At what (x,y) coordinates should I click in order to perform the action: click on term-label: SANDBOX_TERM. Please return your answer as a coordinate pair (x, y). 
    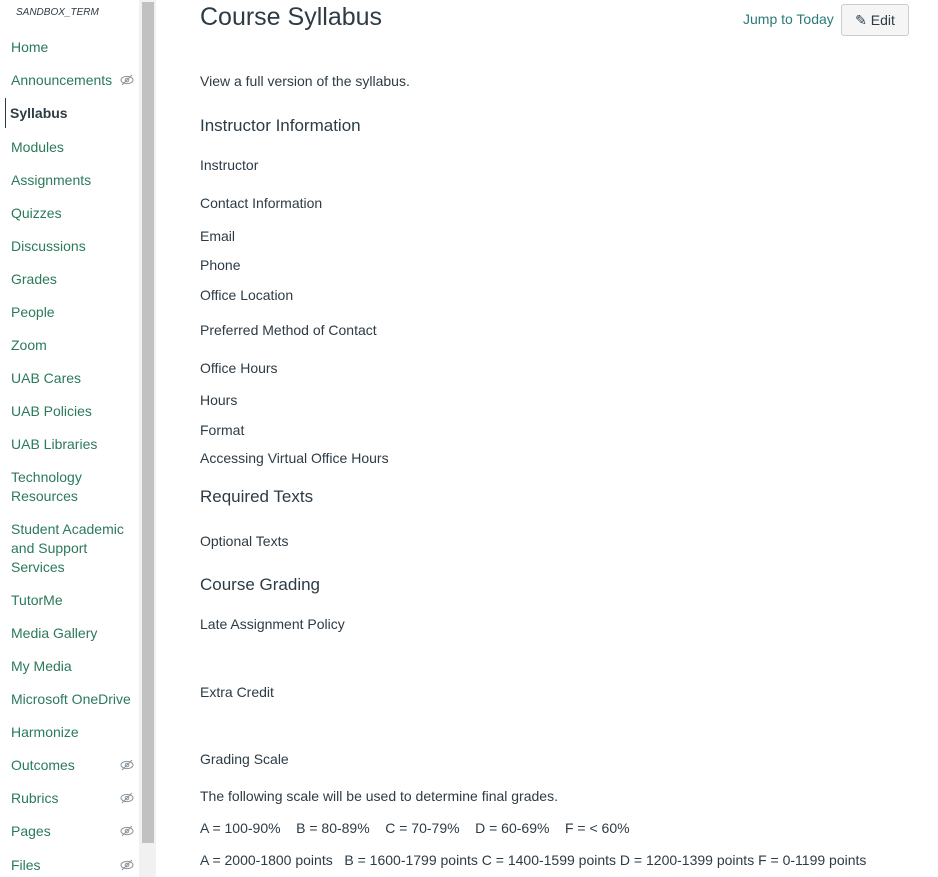
    Looking at the image, I should click on (57, 12).